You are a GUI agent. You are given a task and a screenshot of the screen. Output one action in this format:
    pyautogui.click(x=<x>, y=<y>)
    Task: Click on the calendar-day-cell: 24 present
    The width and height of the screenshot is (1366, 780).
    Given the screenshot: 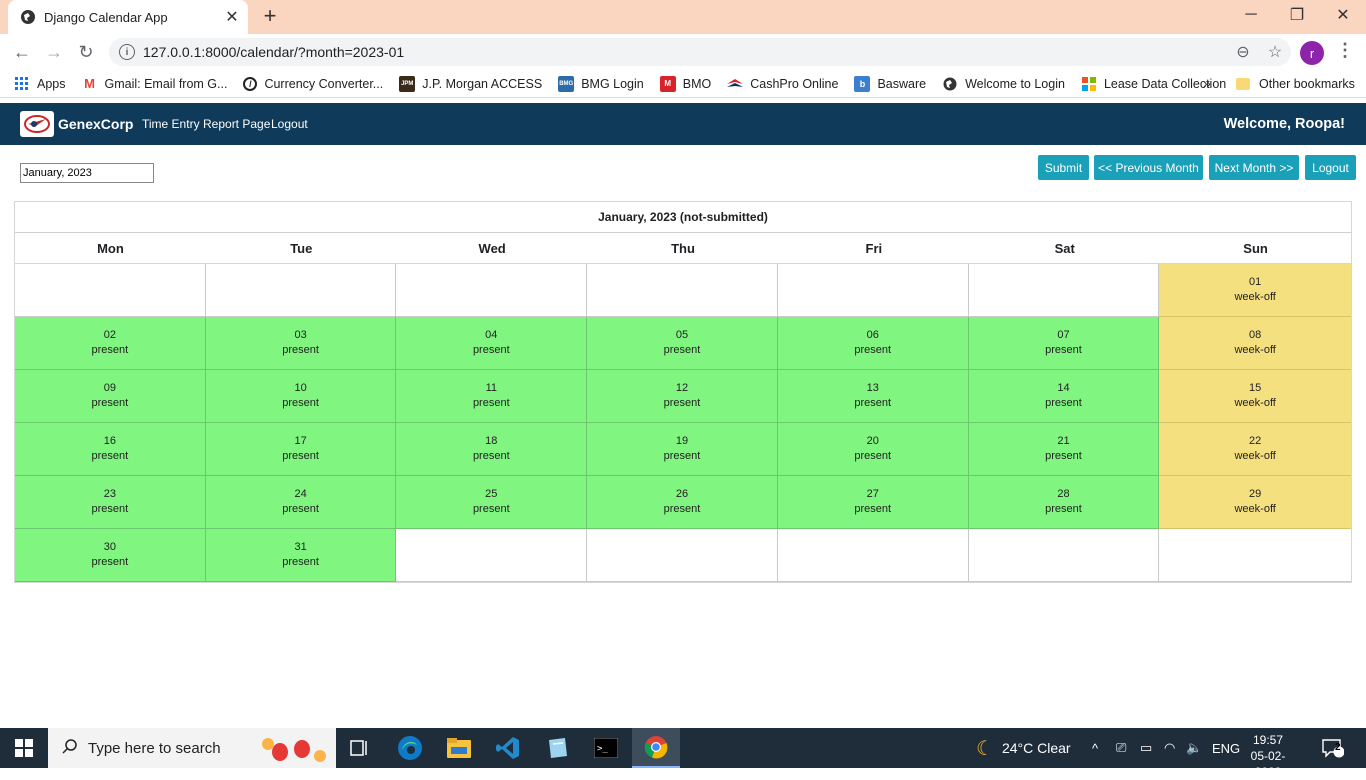 What is the action you would take?
    pyautogui.click(x=301, y=502)
    